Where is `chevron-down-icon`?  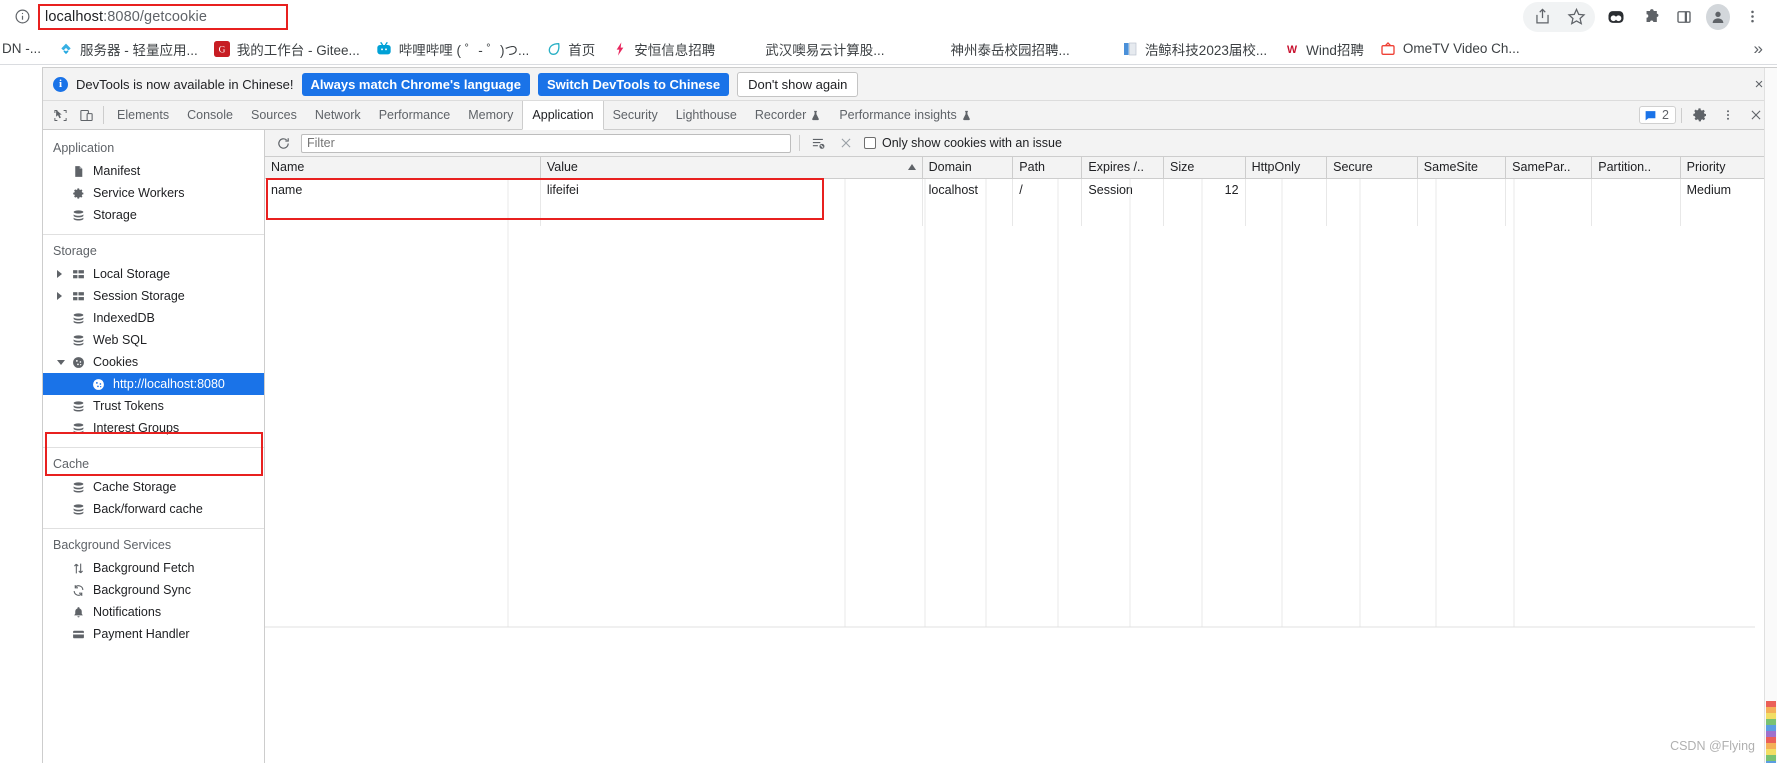
chevron-down-icon is located at coordinates (61, 362).